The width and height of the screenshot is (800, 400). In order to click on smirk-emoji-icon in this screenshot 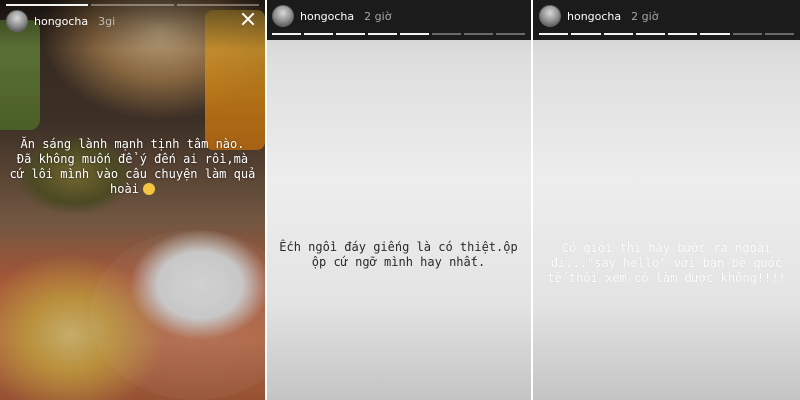, I will do `click(148, 189)`.